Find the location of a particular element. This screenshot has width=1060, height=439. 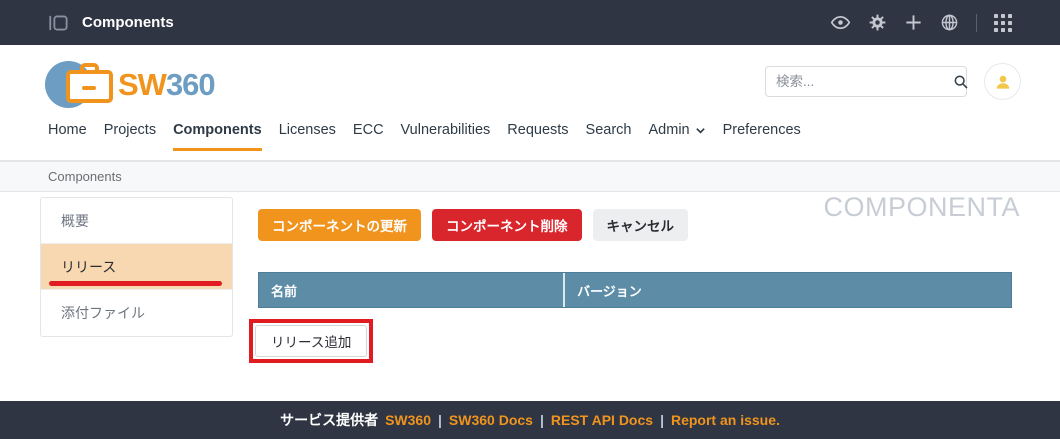

footer-link-rest-api-docs: REST API Docs is located at coordinates (602, 420).